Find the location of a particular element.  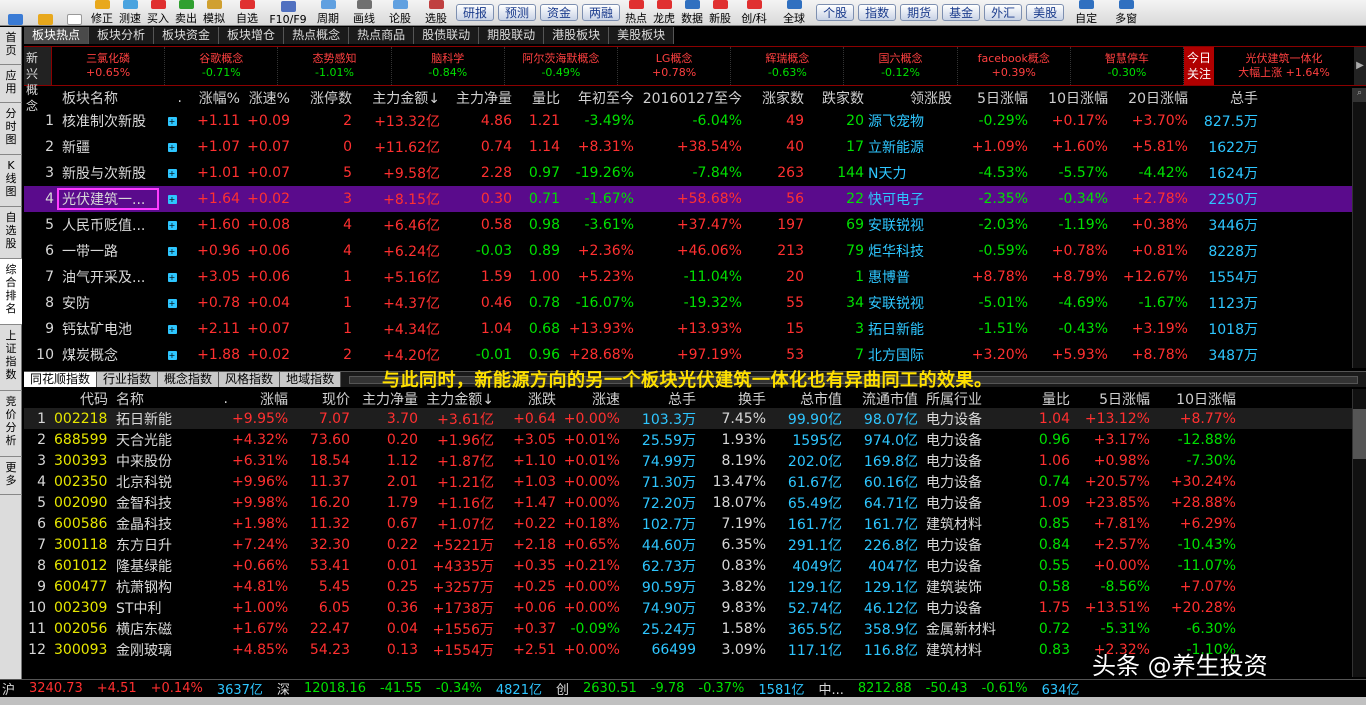

header-cell: 现价 is located at coordinates (323, 399).